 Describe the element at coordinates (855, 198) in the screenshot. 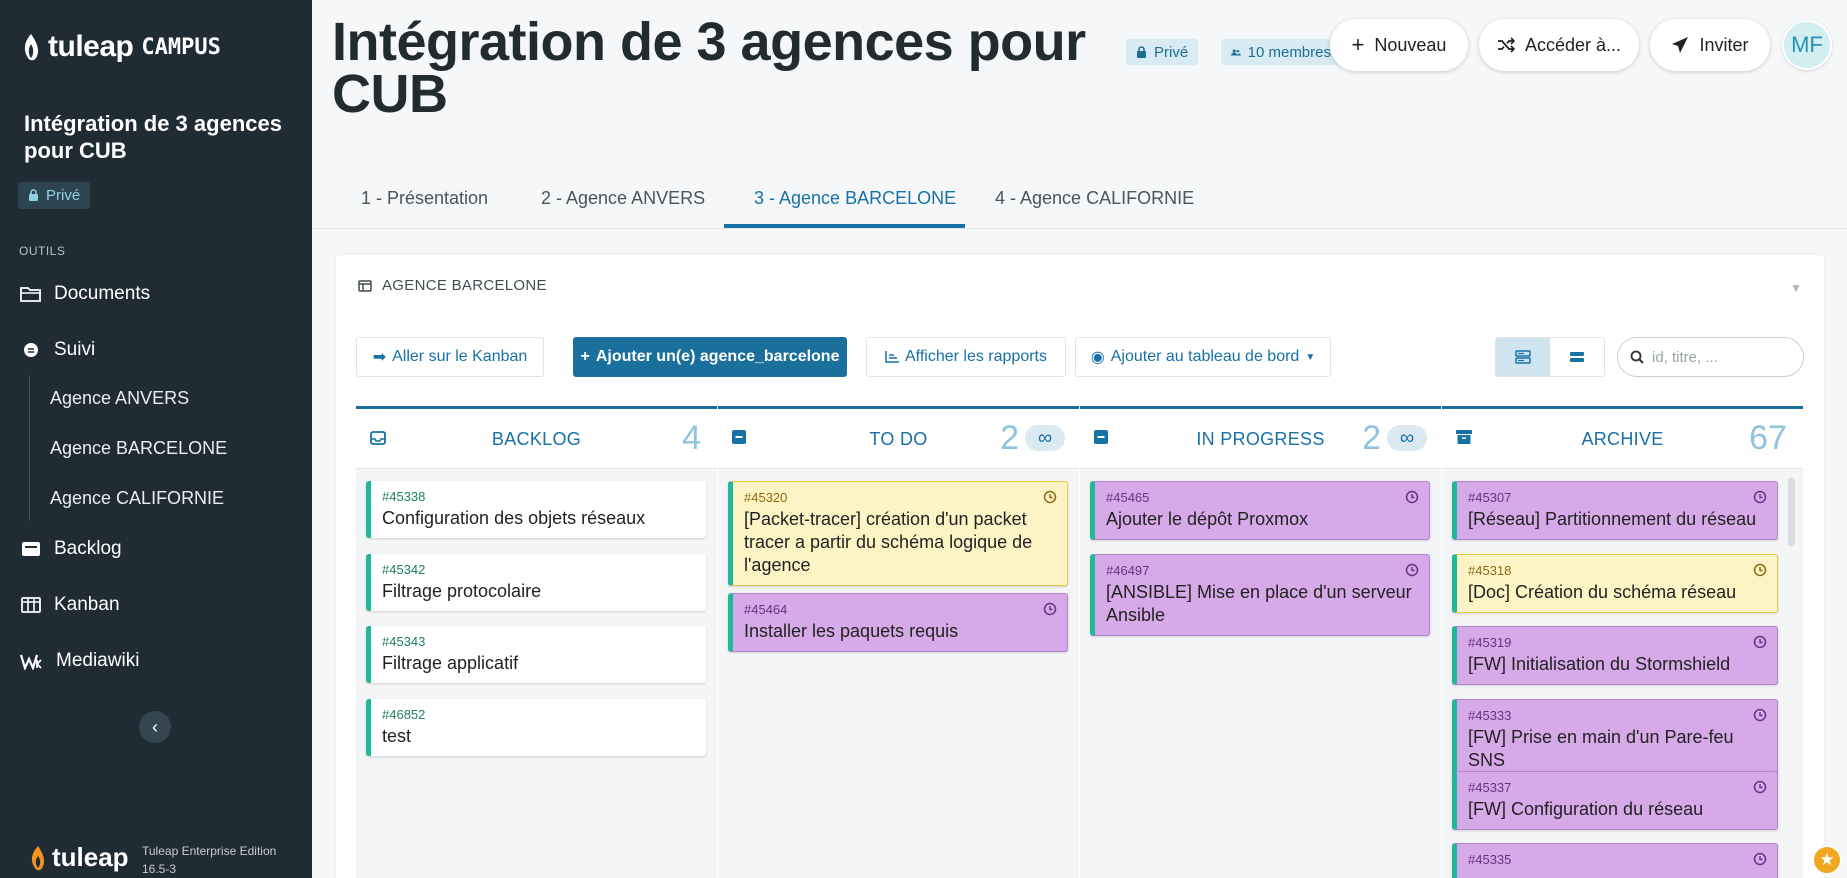

I see `tab-agence-barcelone: 3 - Agence BARCELONE` at that location.